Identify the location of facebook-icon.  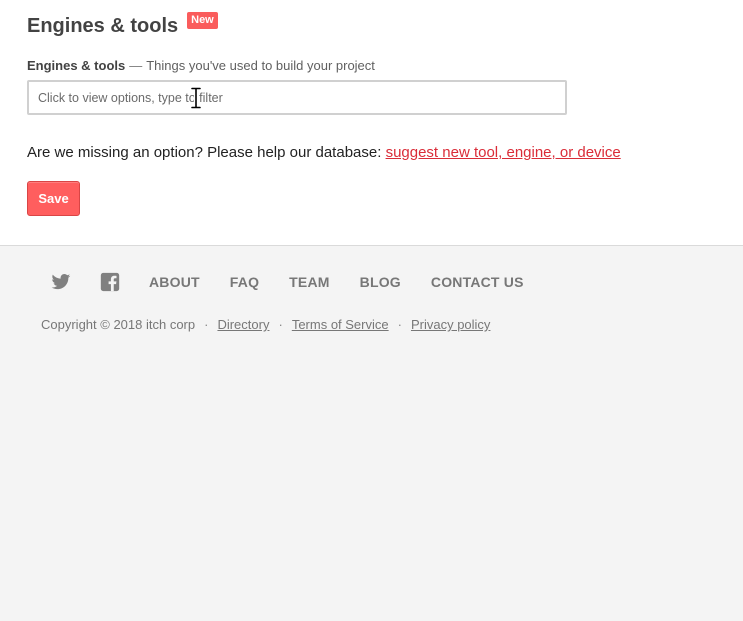
(110, 282).